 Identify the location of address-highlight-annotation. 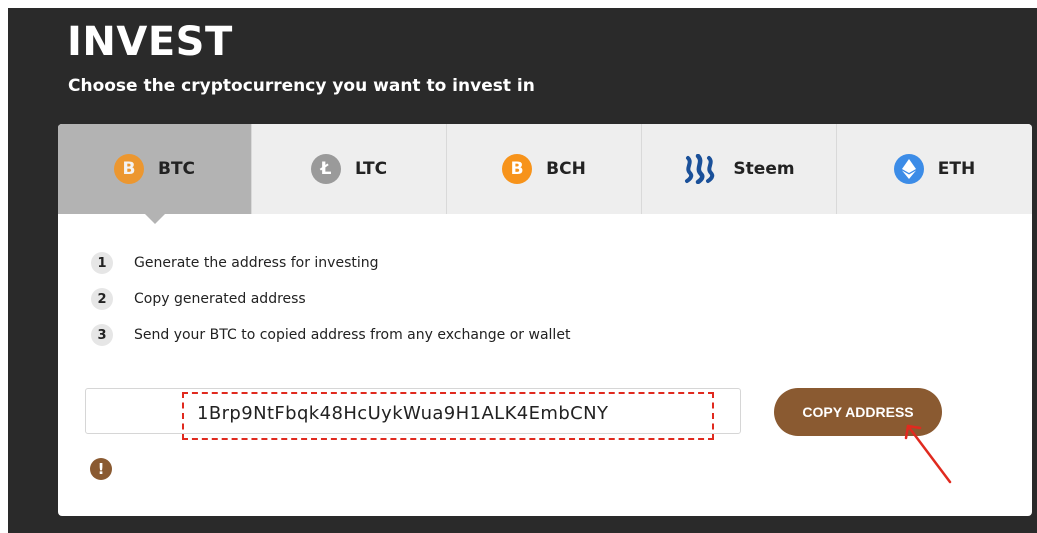
(448, 416).